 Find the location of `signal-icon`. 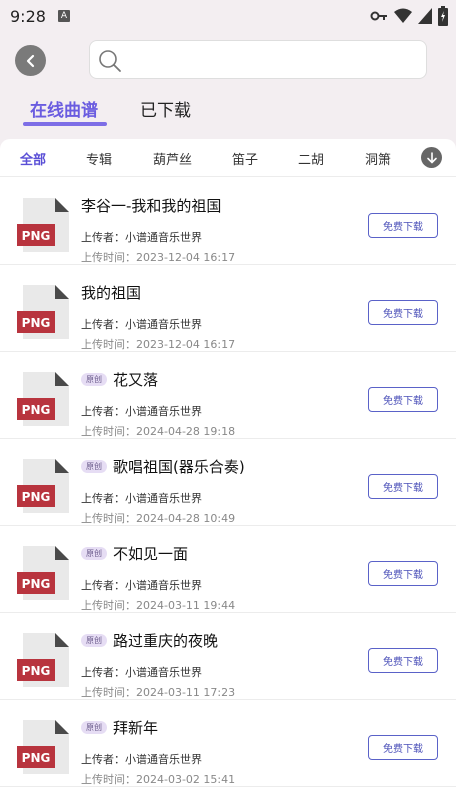

signal-icon is located at coordinates (425, 16).